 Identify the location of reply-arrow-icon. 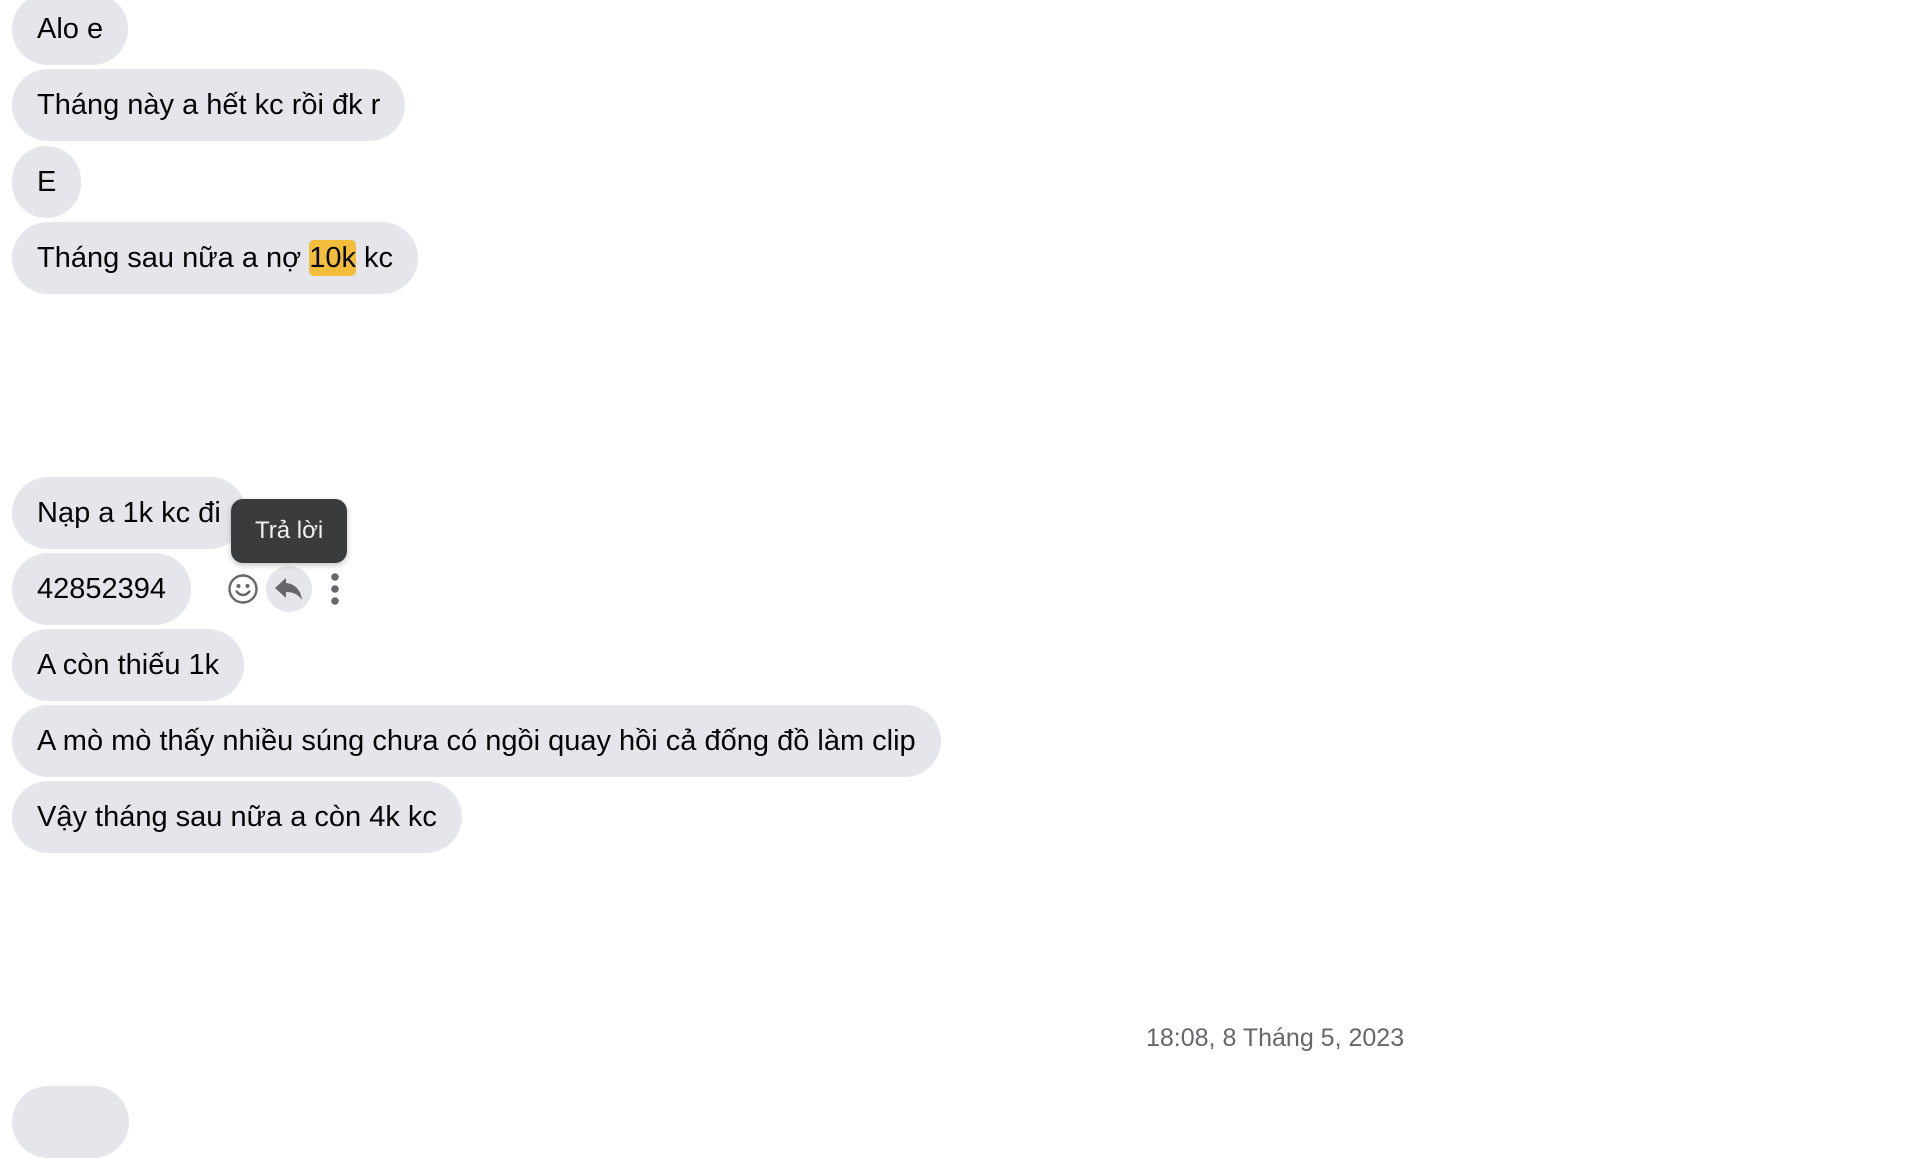
(288, 589).